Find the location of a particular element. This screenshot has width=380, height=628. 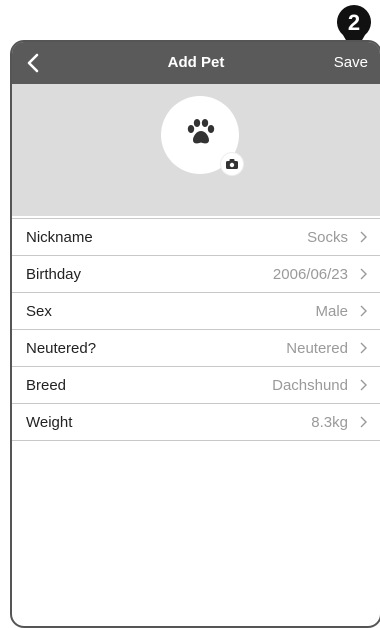

field-label: Nickname is located at coordinates (59, 237).